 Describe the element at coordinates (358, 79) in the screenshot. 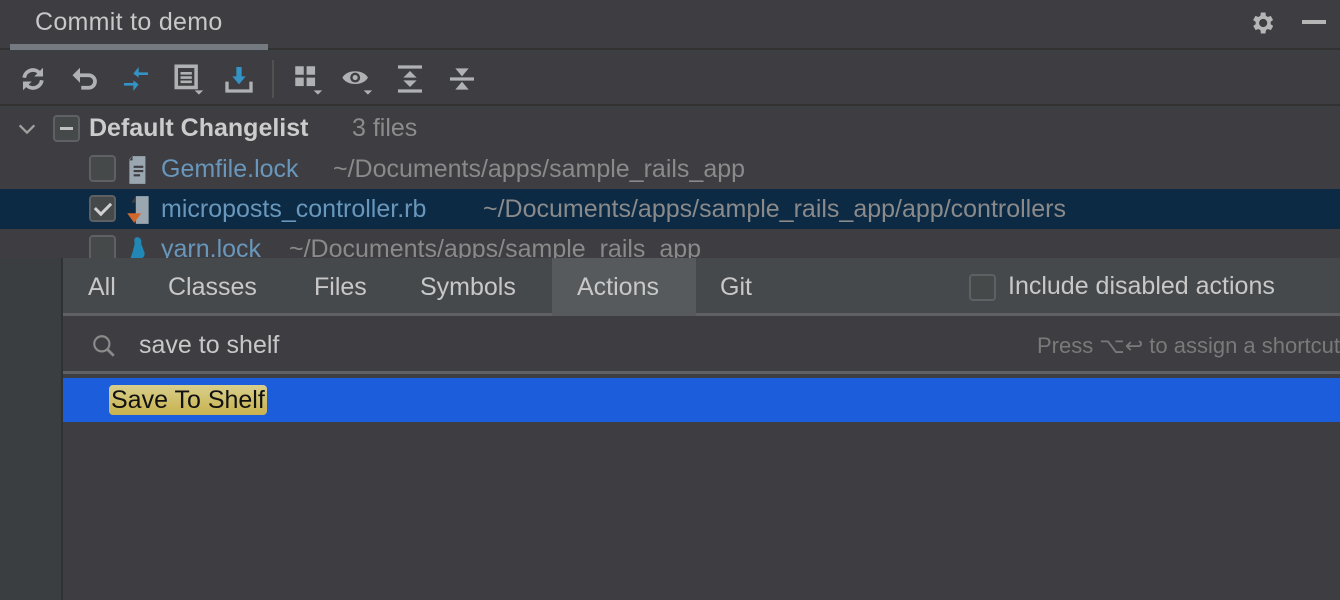

I see `view-options-icon` at that location.